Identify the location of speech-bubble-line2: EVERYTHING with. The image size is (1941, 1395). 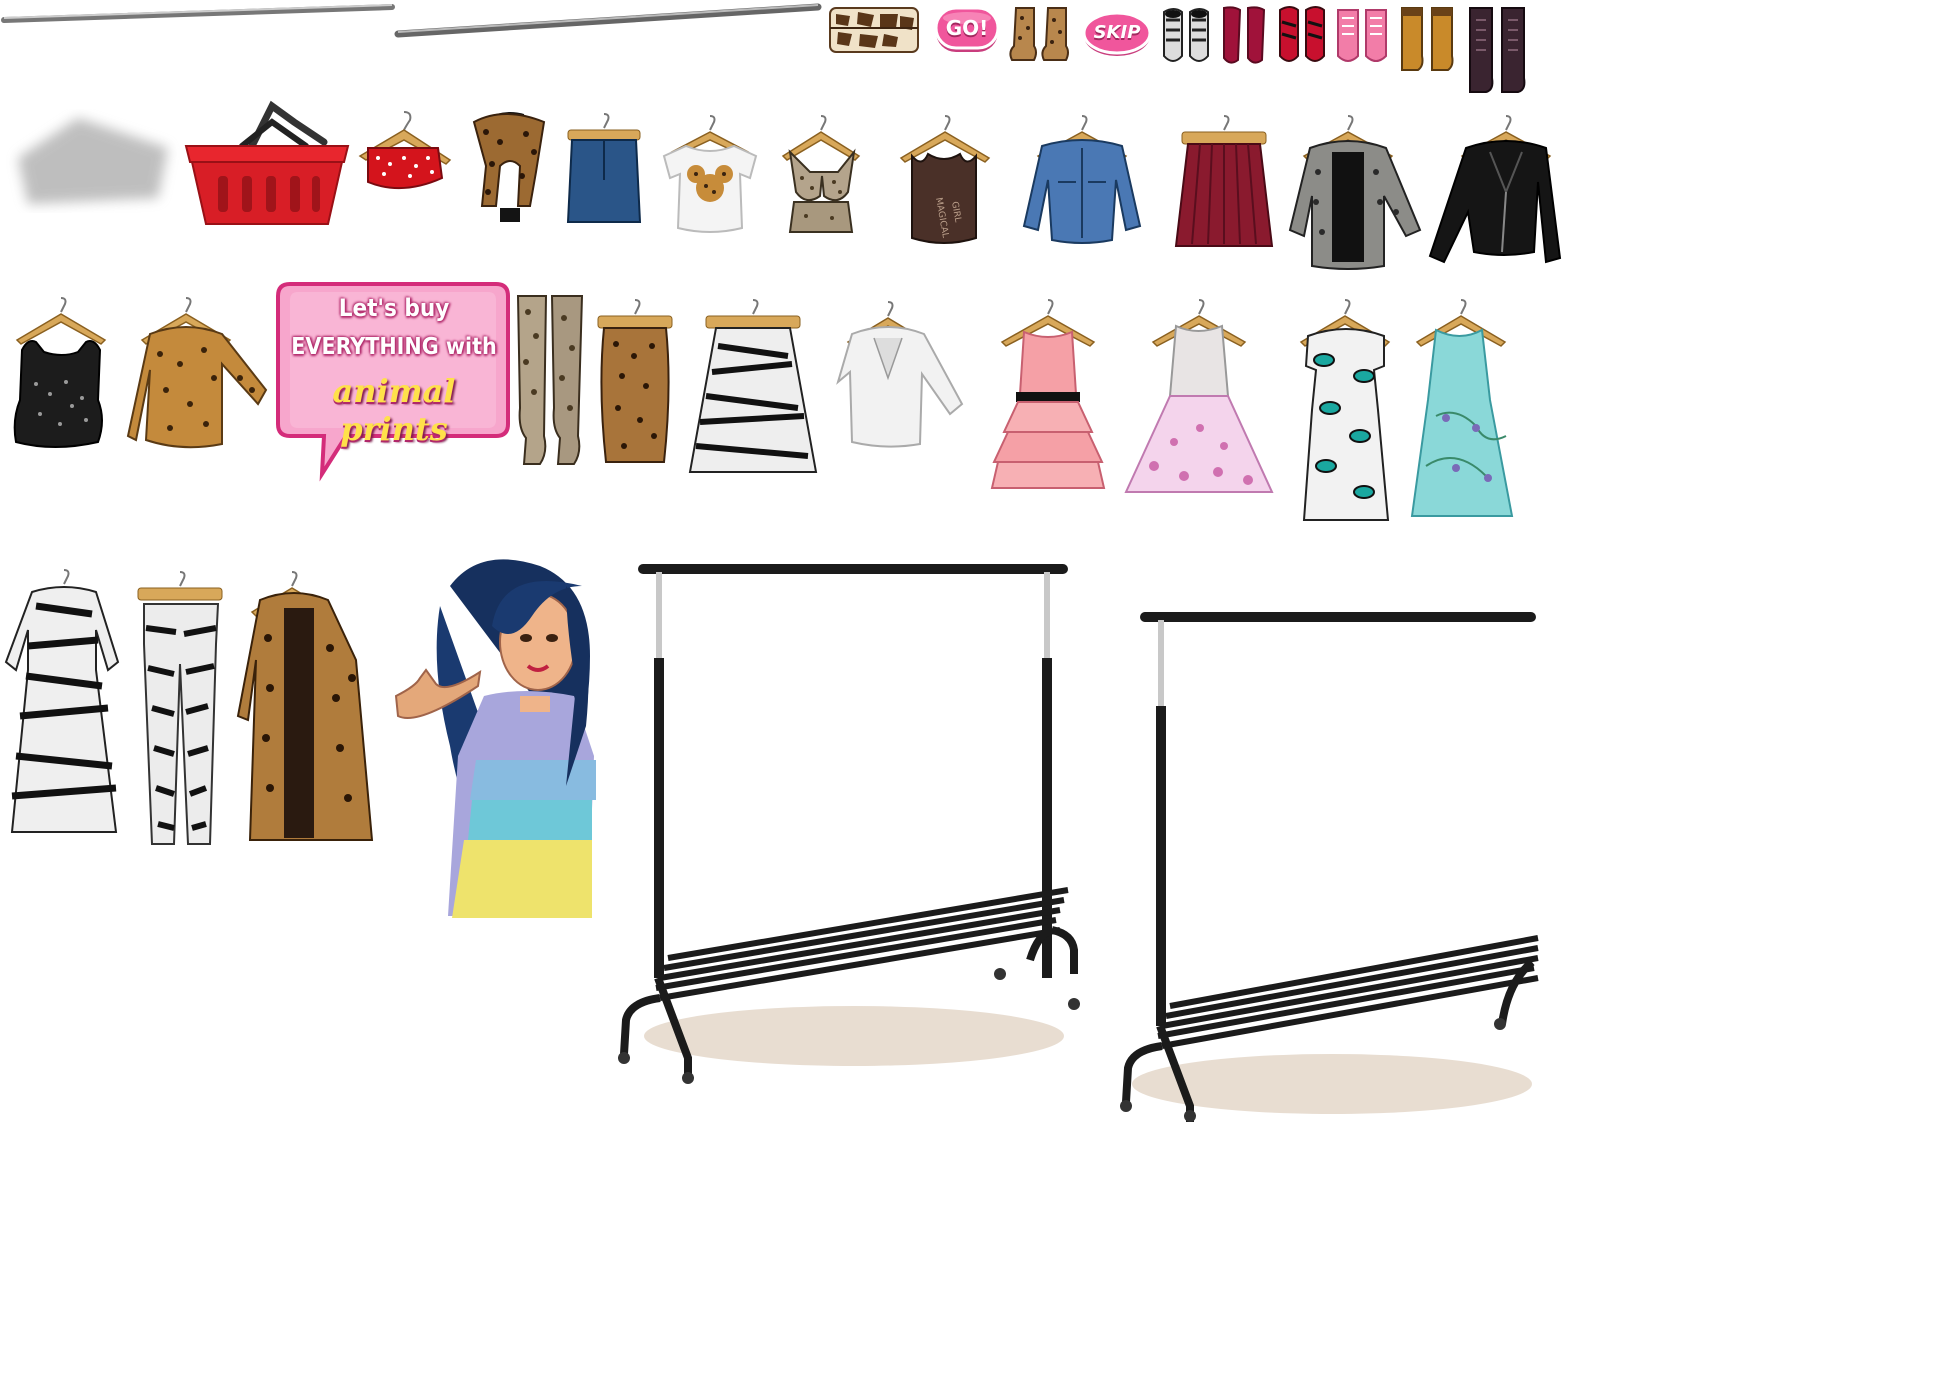
(394, 347).